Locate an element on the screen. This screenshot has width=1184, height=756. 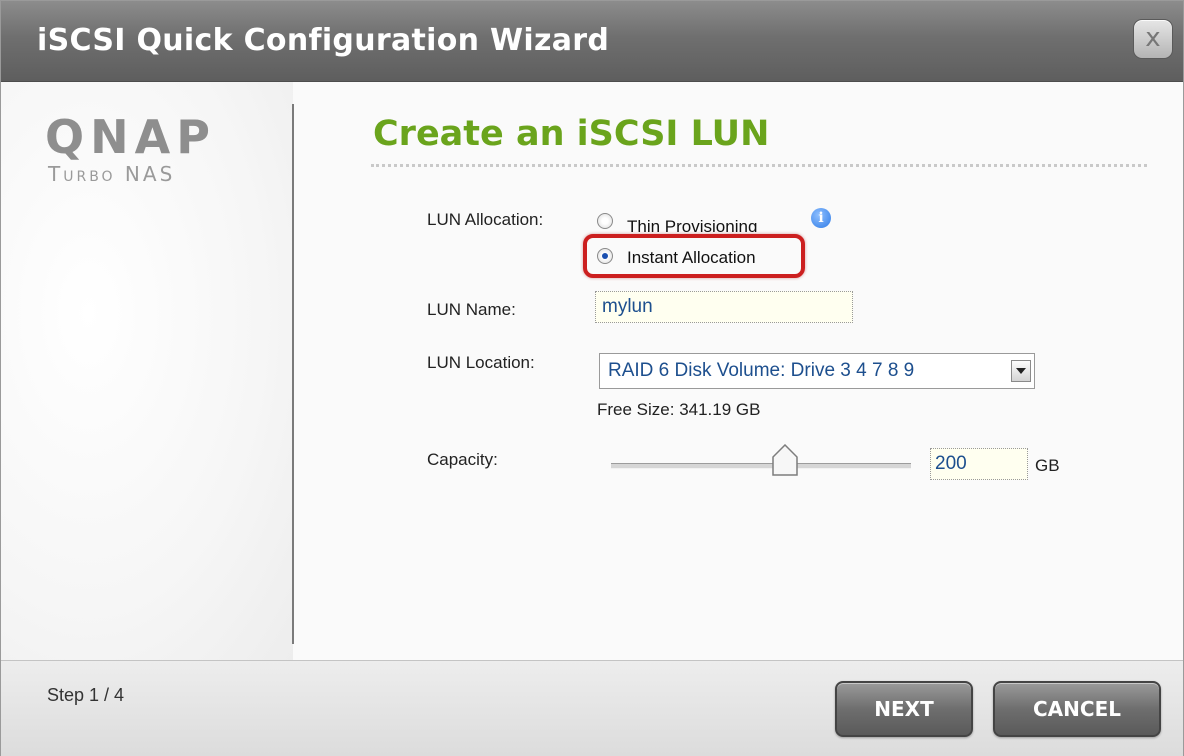
wizard-footer: Step 1 / 4 NEXT CANCEL is located at coordinates (592, 708).